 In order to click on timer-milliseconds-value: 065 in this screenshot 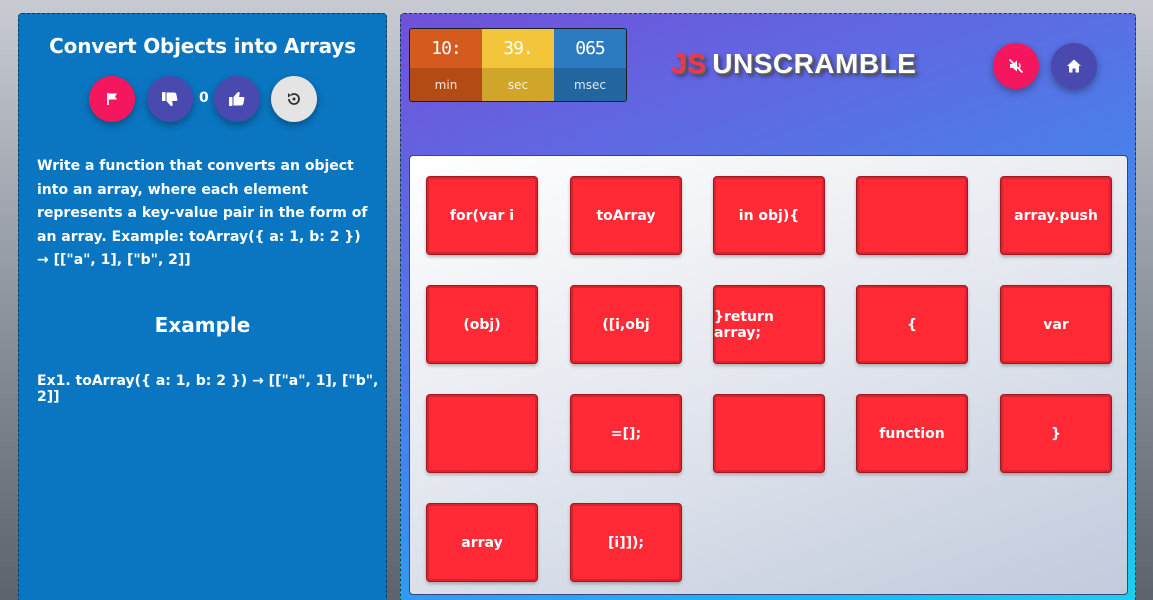, I will do `click(590, 48)`.